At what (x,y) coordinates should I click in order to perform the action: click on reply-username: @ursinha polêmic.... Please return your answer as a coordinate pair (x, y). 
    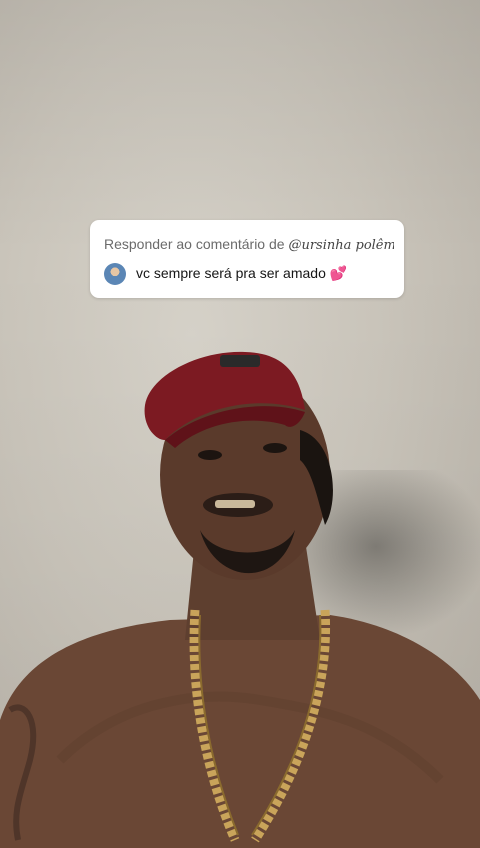
    Looking at the image, I should click on (341, 245).